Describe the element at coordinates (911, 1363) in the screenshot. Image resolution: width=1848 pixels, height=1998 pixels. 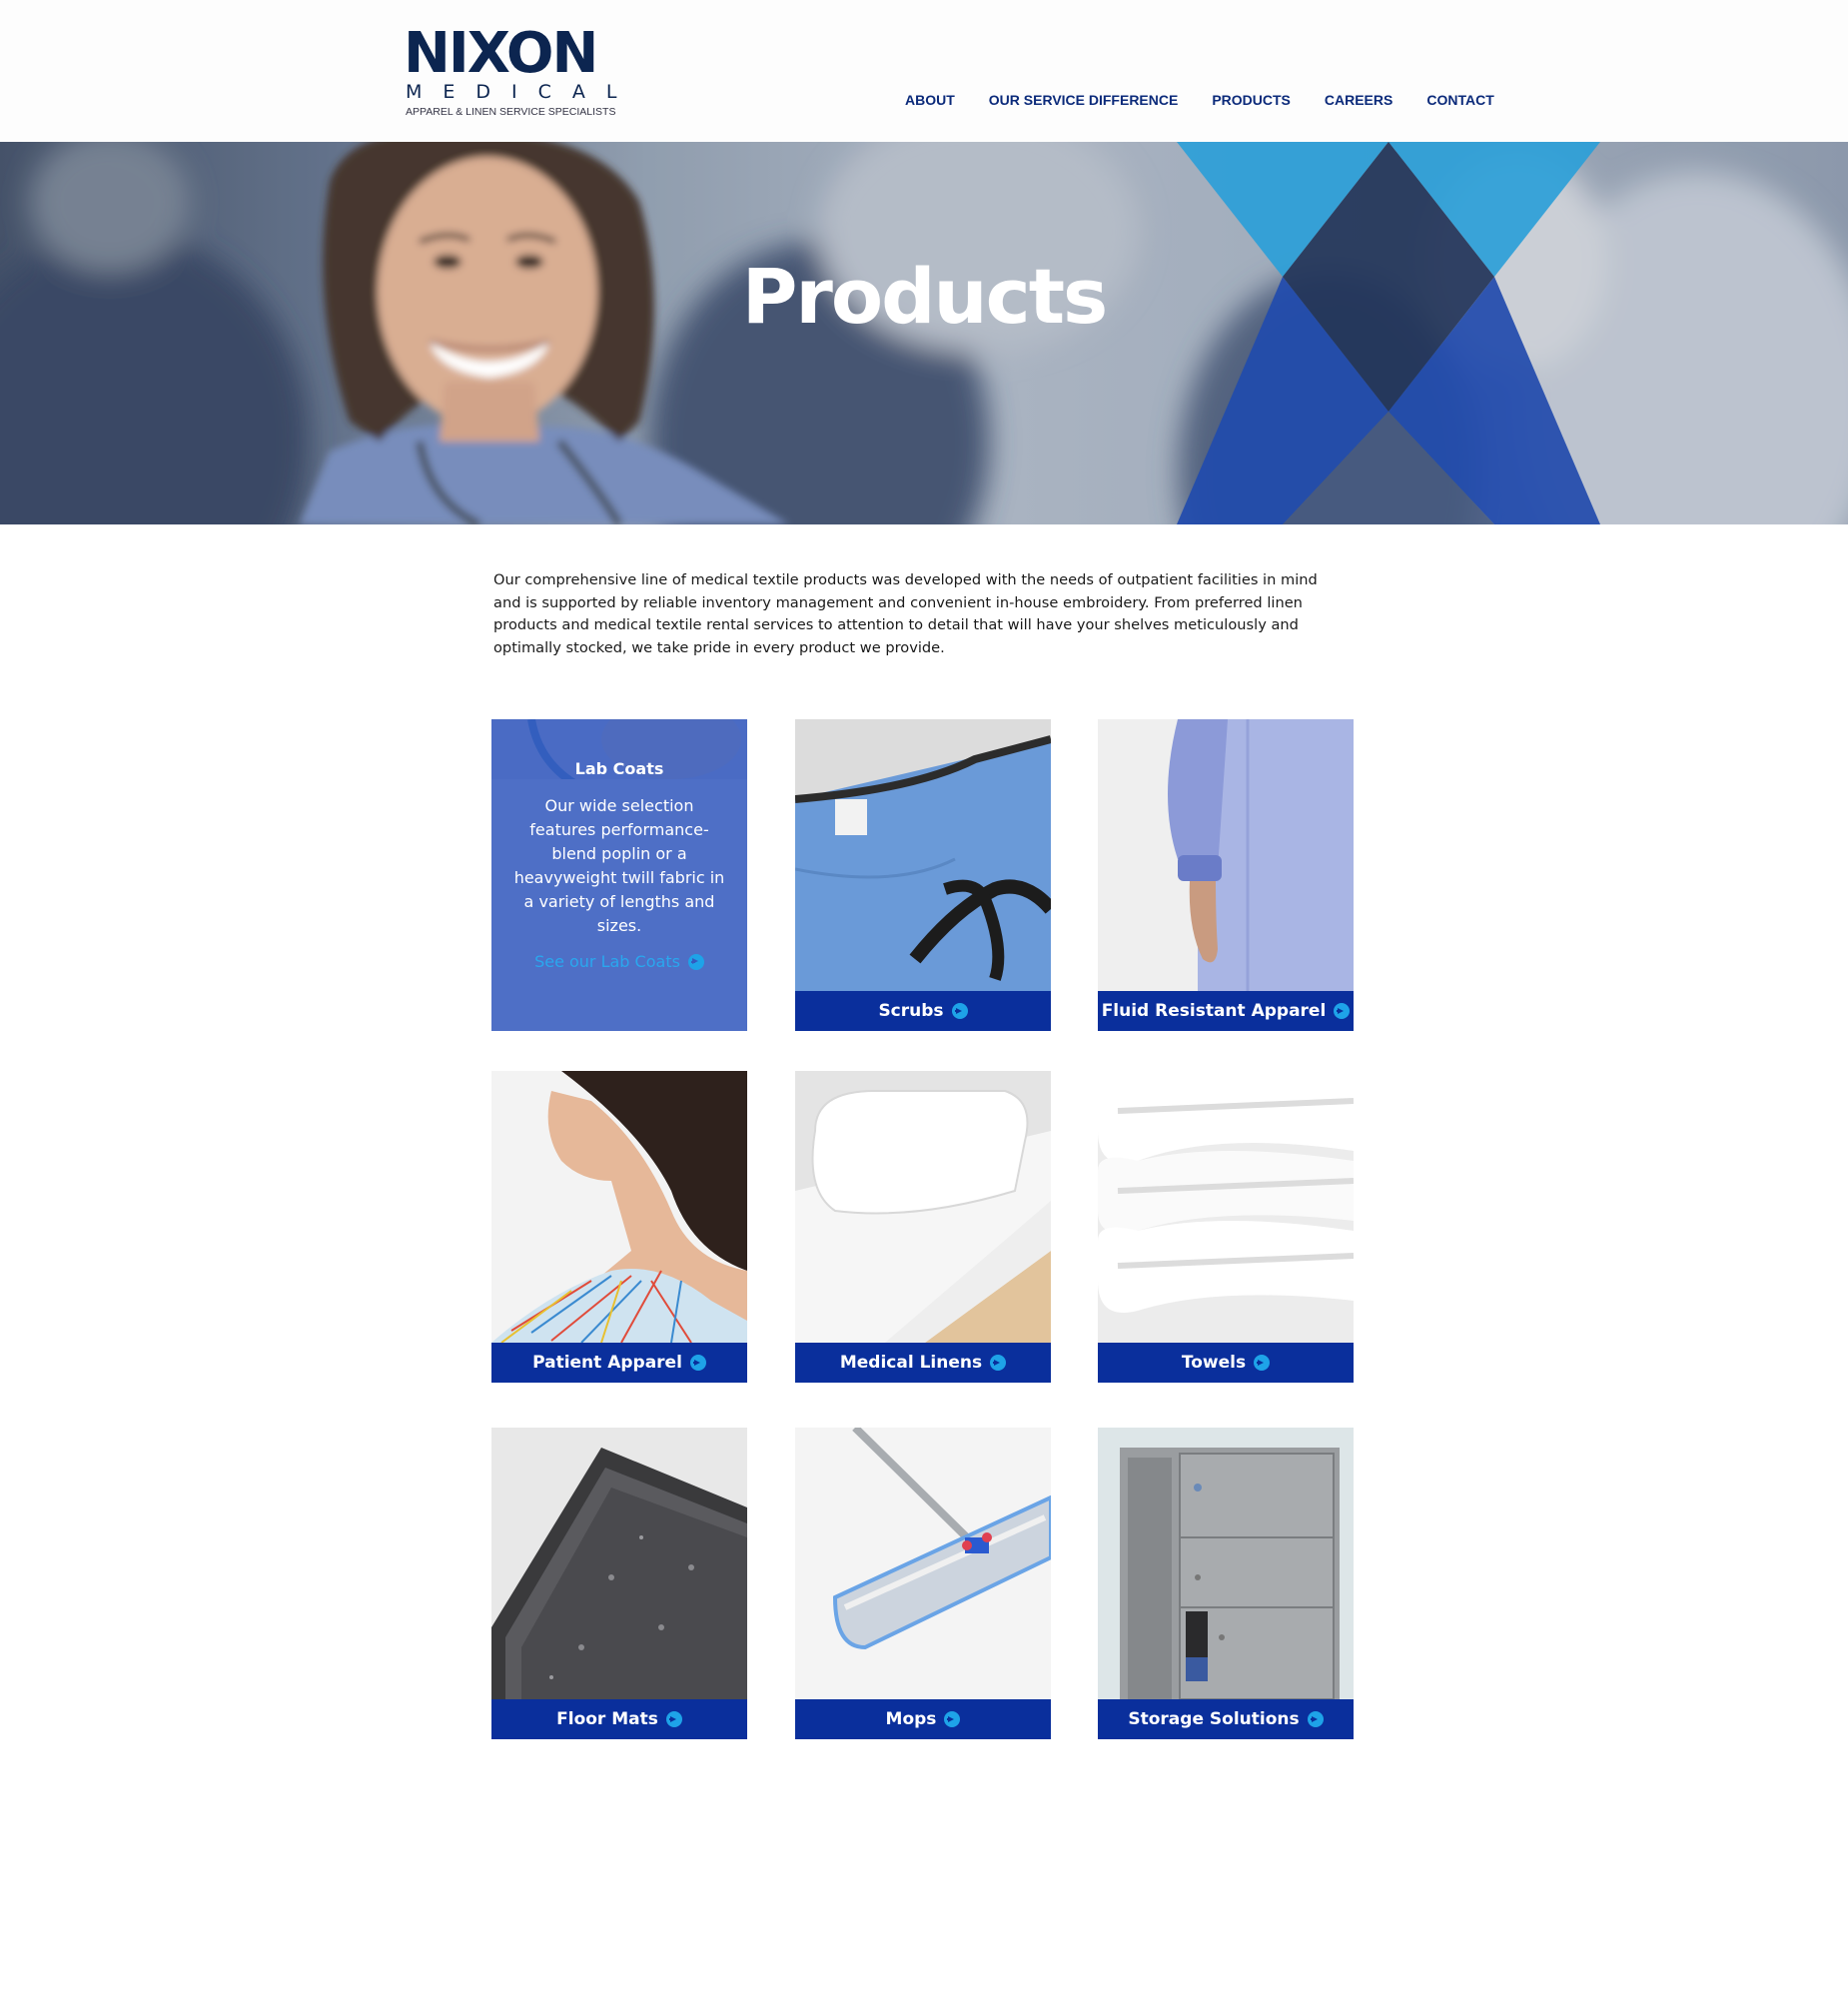
I see `medical-linens-label: Medical Linens` at that location.